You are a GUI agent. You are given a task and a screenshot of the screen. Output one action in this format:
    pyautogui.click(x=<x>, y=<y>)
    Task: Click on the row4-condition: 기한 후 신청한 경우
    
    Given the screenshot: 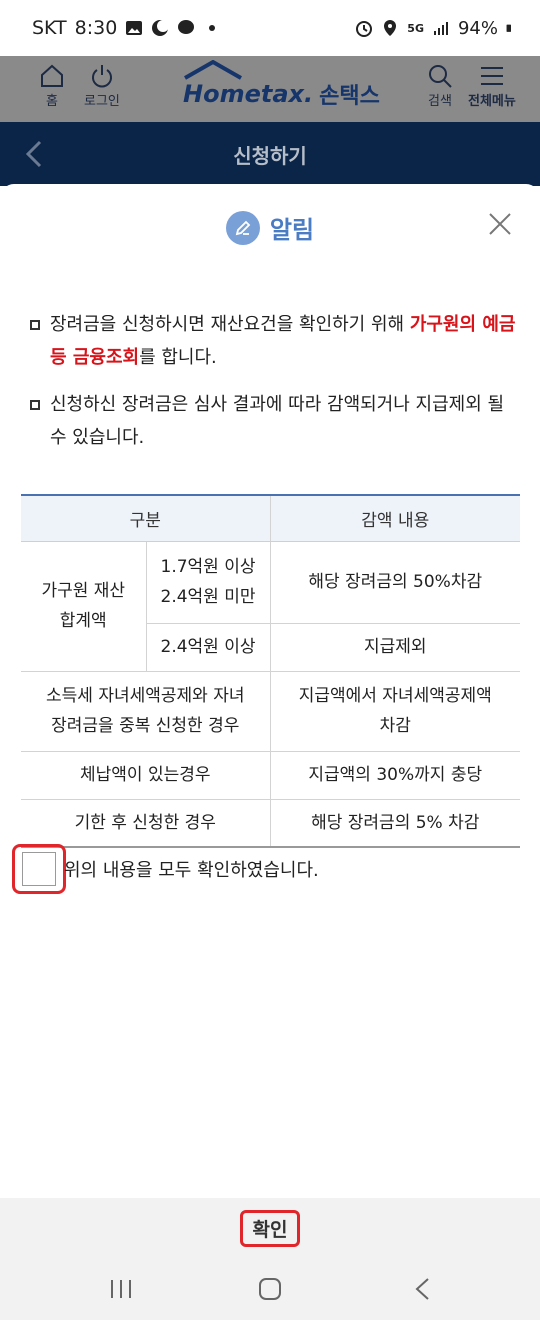 What is the action you would take?
    pyautogui.click(x=146, y=823)
    